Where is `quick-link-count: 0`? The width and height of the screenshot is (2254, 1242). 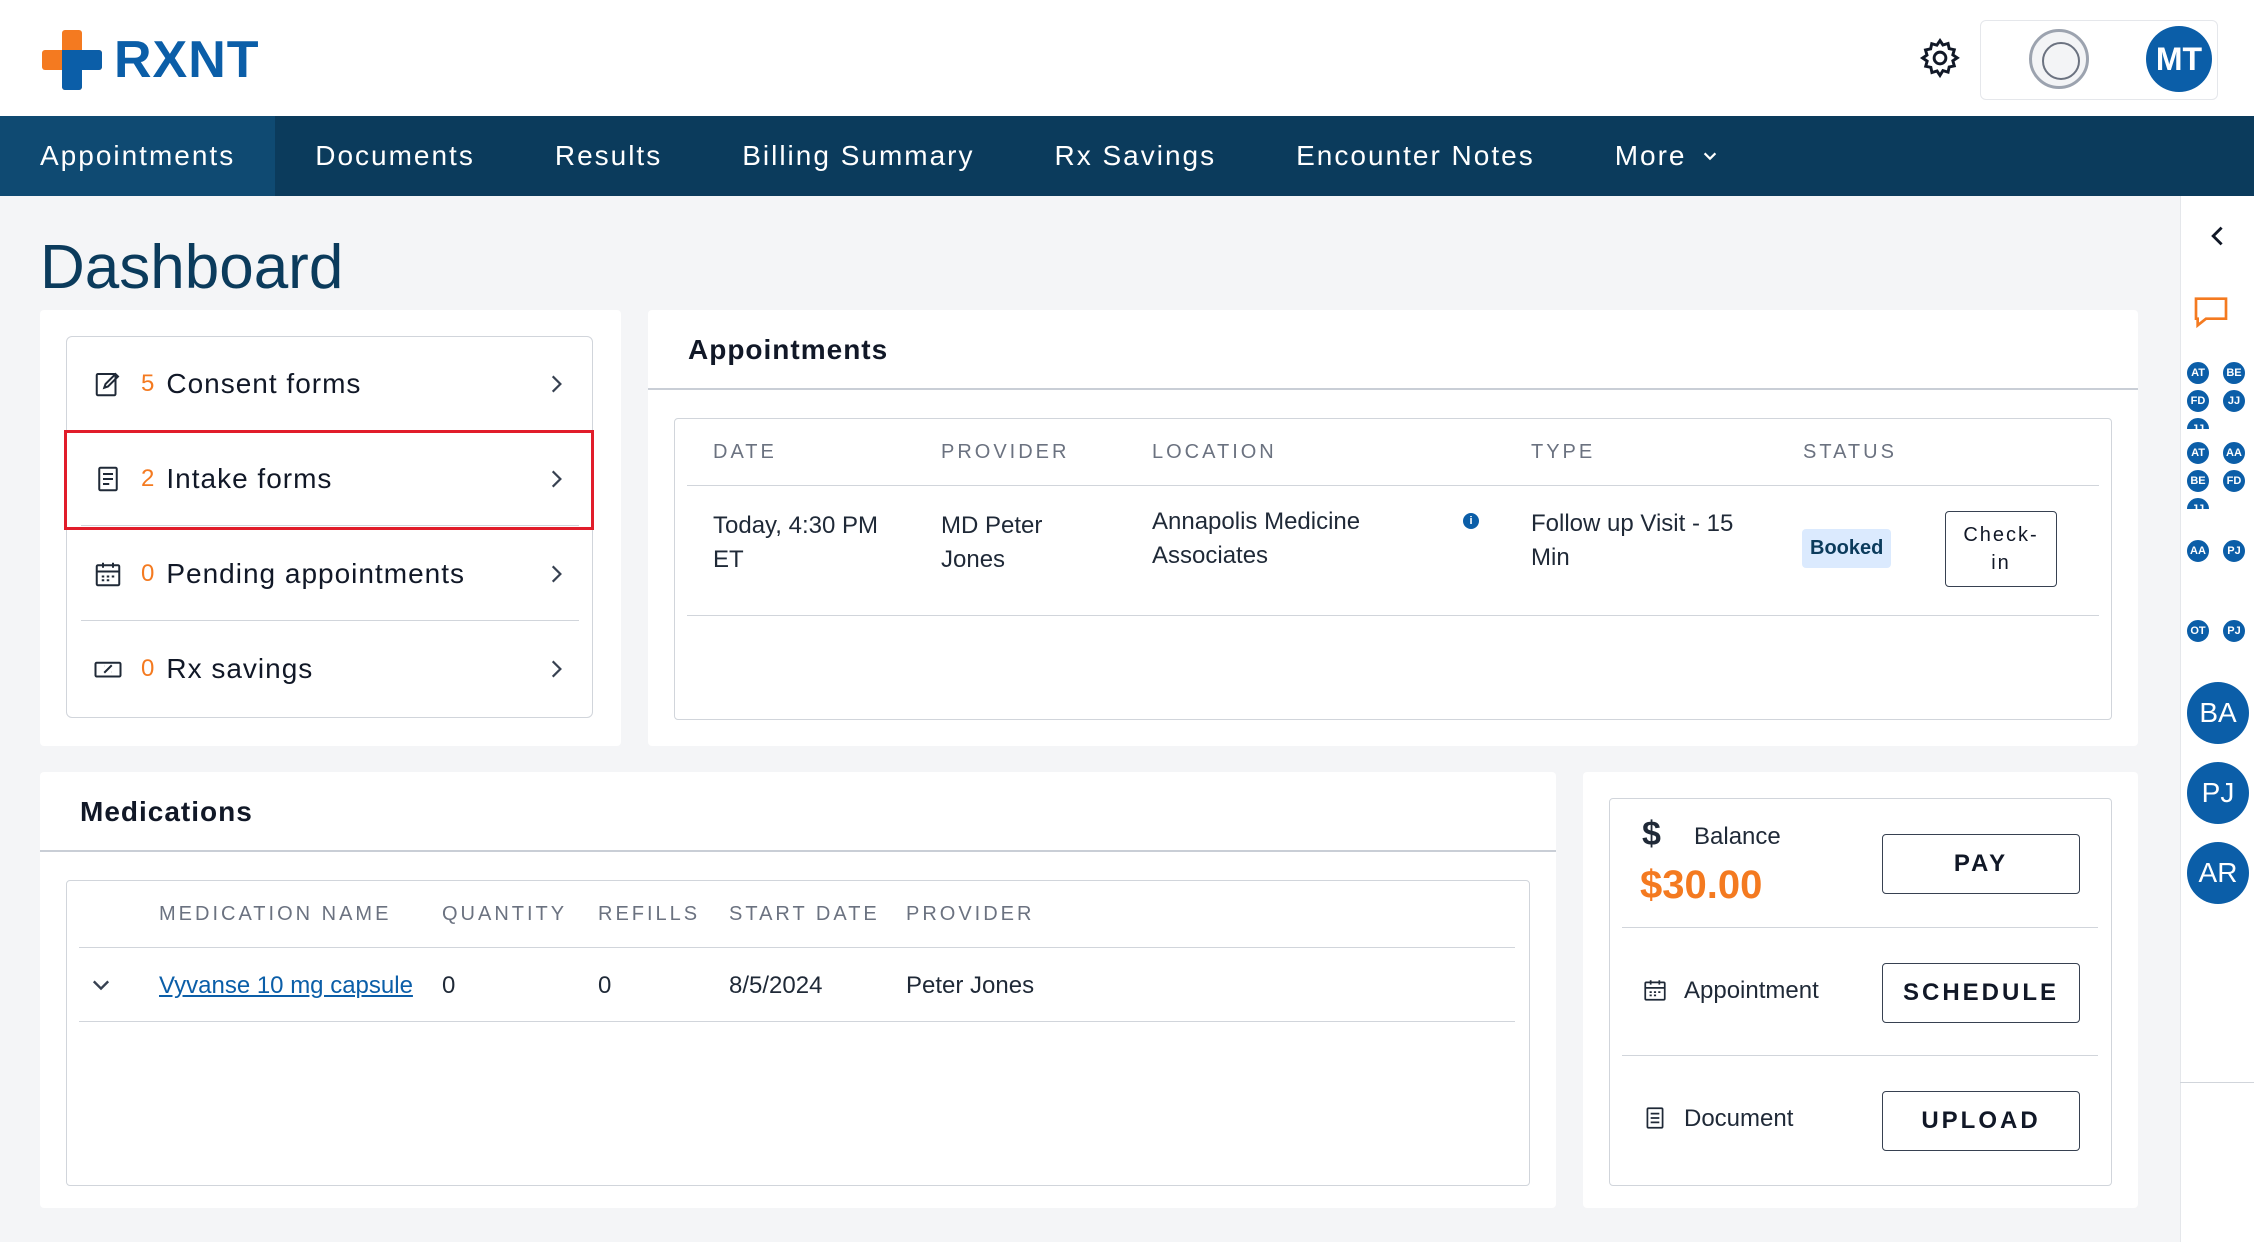 quick-link-count: 0 is located at coordinates (148, 668).